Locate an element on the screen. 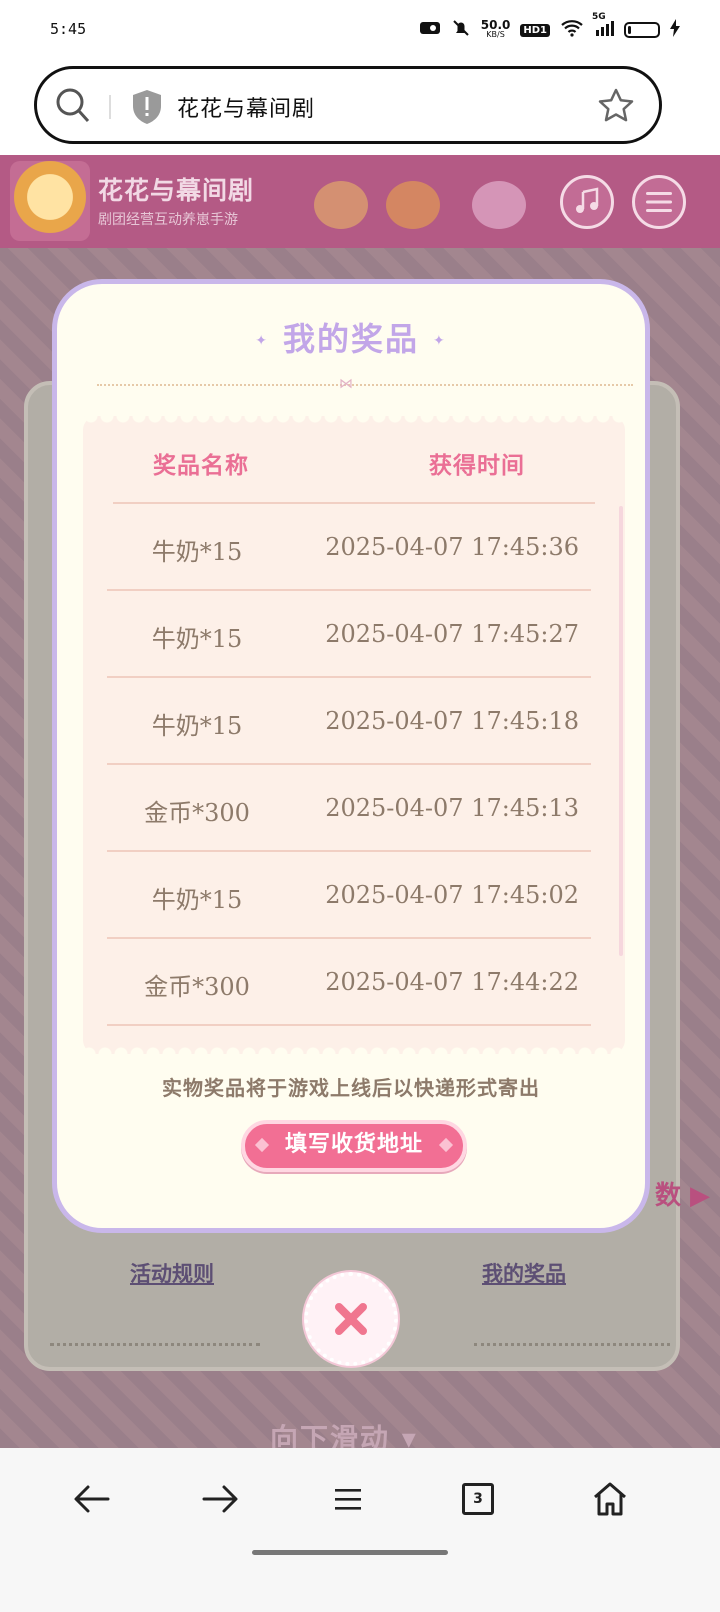 The height and width of the screenshot is (1612, 720). status-bar: 5:45 50.0 KB/S HD1 5G is located at coordinates (360, 31).